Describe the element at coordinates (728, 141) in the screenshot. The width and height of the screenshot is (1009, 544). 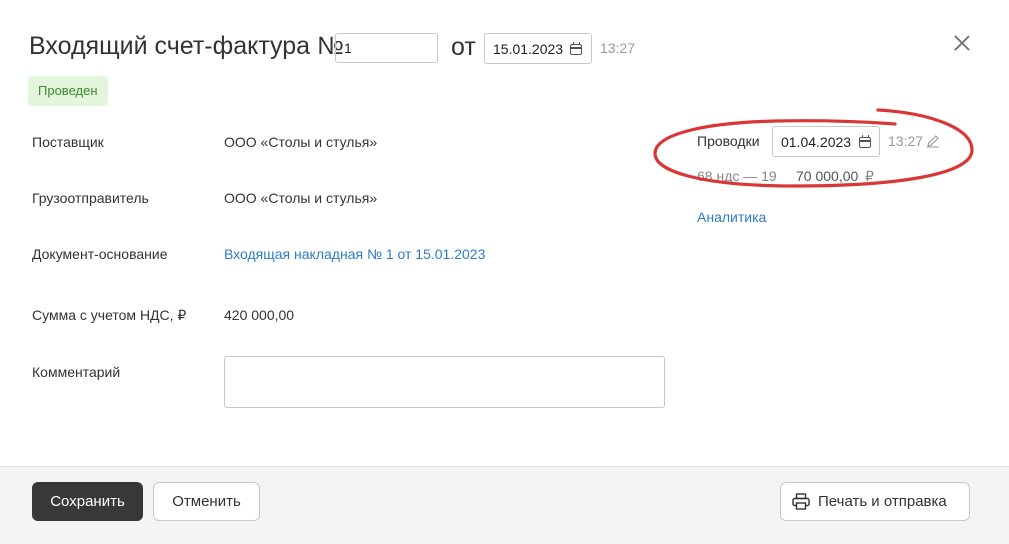
I see `postings-label: Проводки` at that location.